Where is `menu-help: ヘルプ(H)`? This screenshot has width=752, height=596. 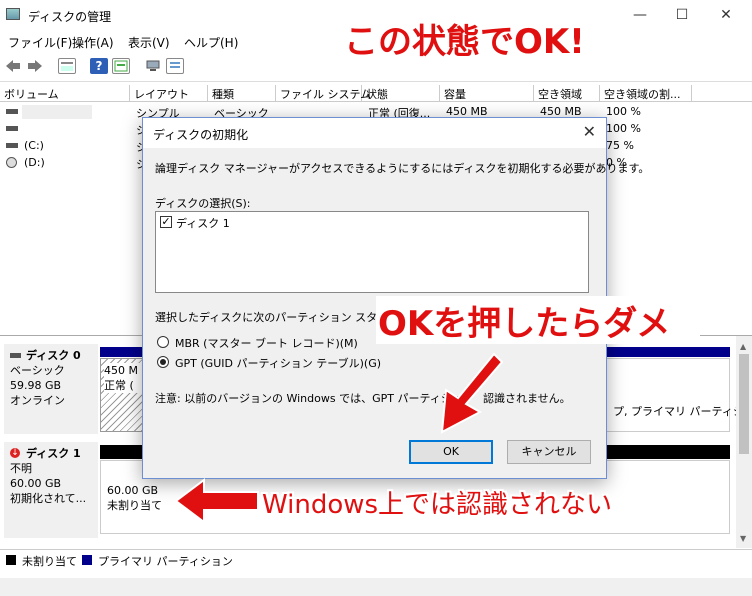 menu-help: ヘルプ(H) is located at coordinates (211, 42).